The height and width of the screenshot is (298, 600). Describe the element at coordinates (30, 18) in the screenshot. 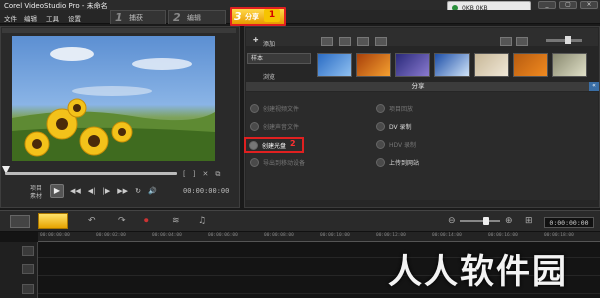

I see `menu-edit: 编辑` at that location.